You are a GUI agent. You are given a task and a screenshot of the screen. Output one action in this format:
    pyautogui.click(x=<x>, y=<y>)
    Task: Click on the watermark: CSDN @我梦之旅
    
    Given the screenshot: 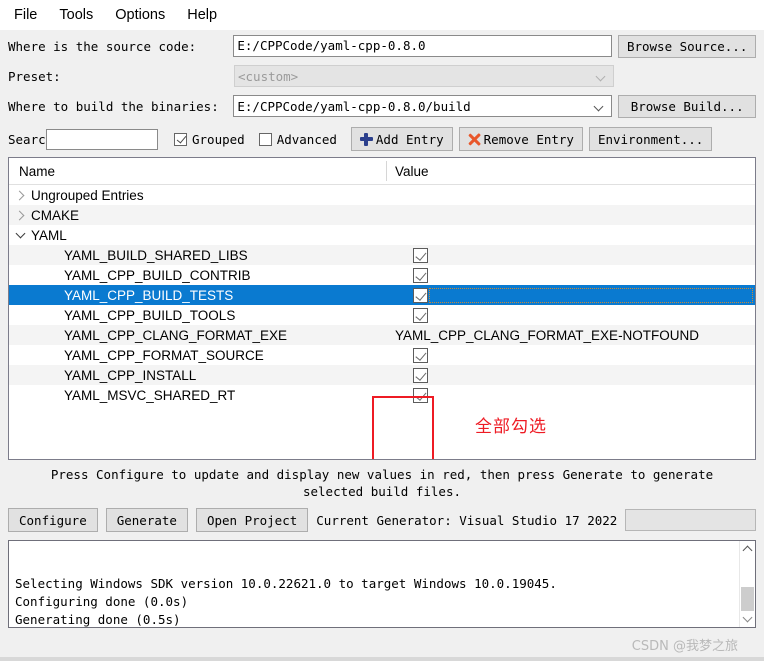 What is the action you would take?
    pyautogui.click(x=684, y=646)
    